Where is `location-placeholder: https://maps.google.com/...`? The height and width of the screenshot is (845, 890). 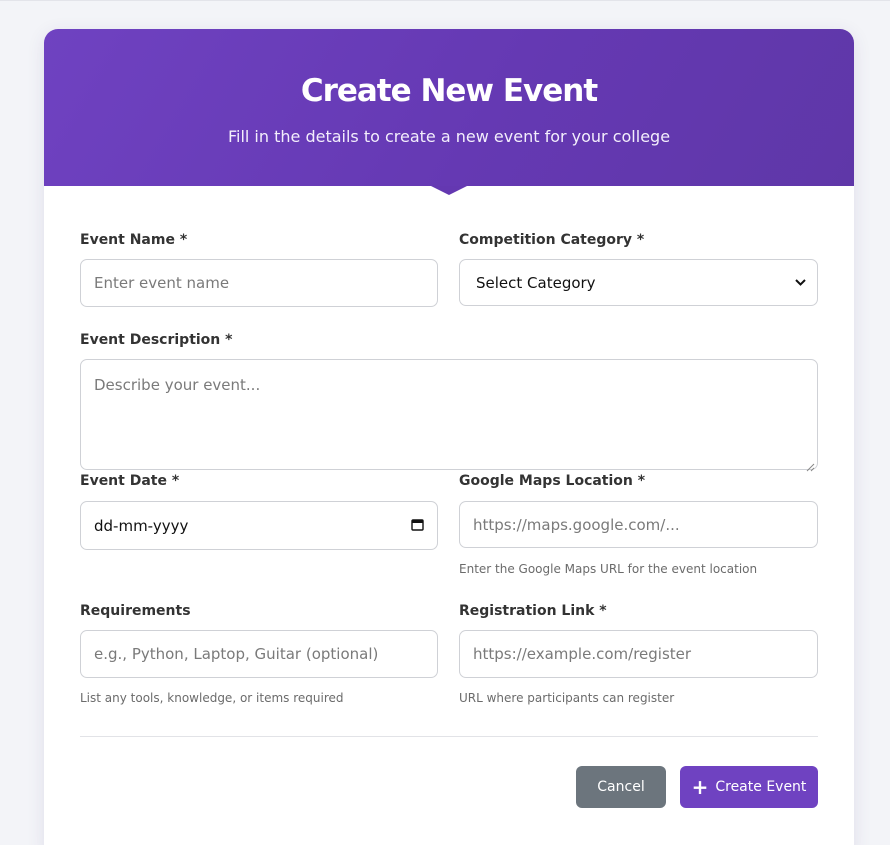 location-placeholder: https://maps.google.com/... is located at coordinates (576, 524).